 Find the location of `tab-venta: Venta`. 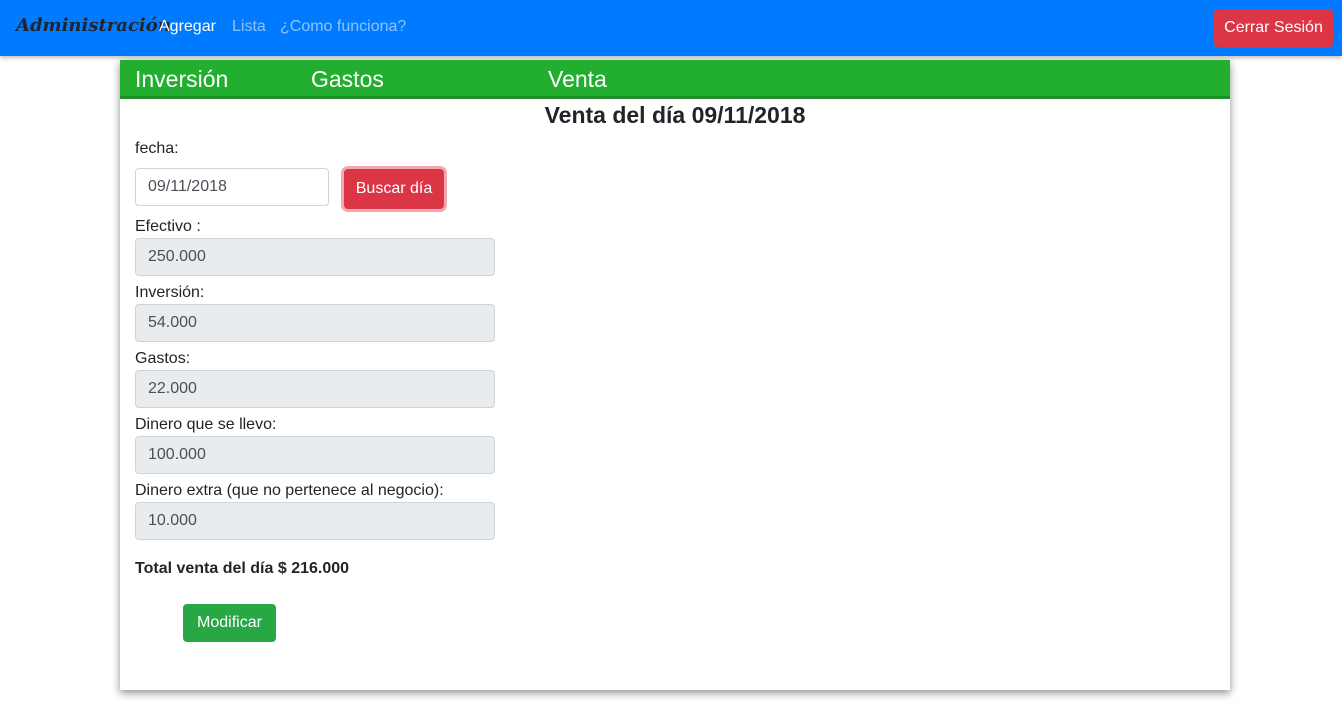

tab-venta: Venta is located at coordinates (577, 79).